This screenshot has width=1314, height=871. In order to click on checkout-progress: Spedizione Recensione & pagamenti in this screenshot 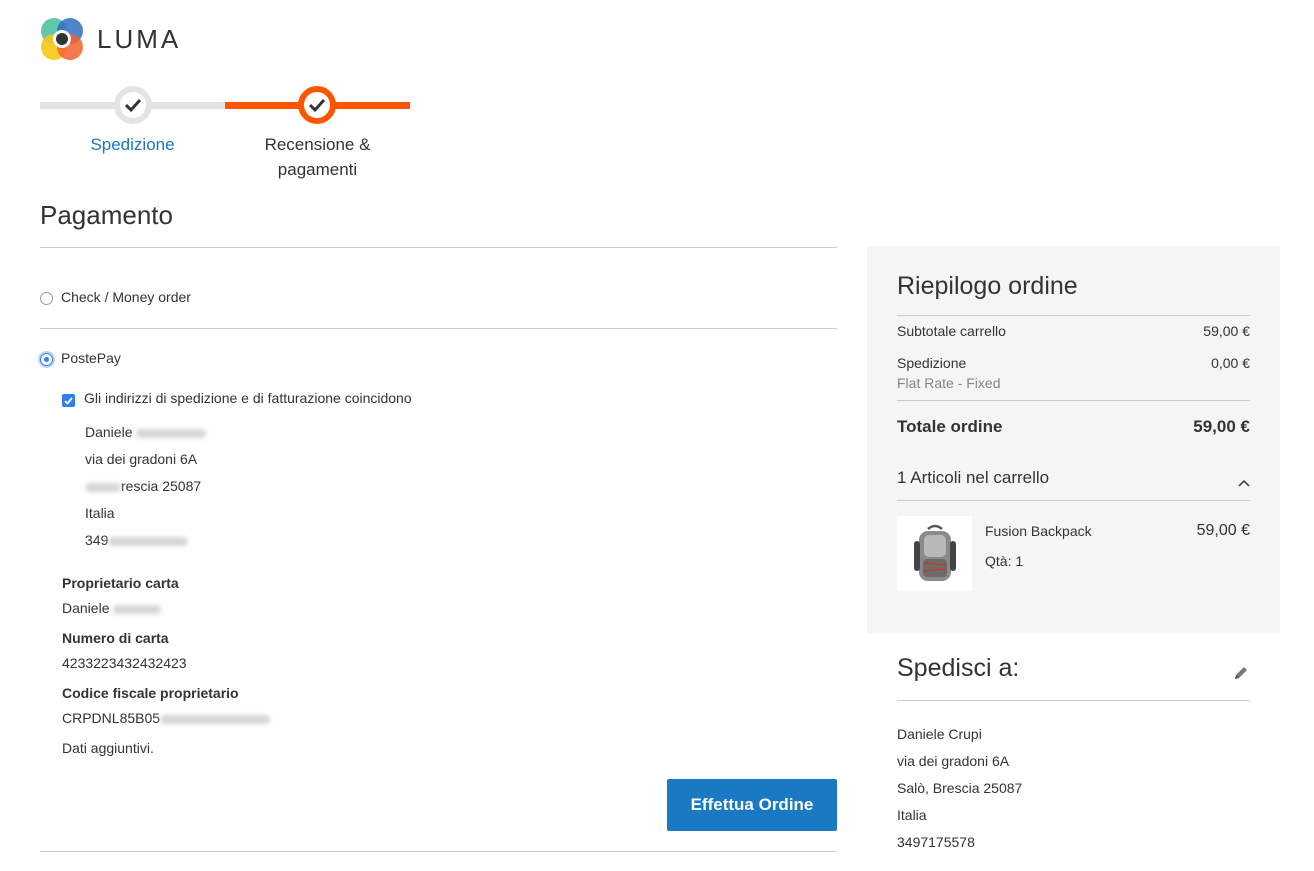, I will do `click(225, 136)`.